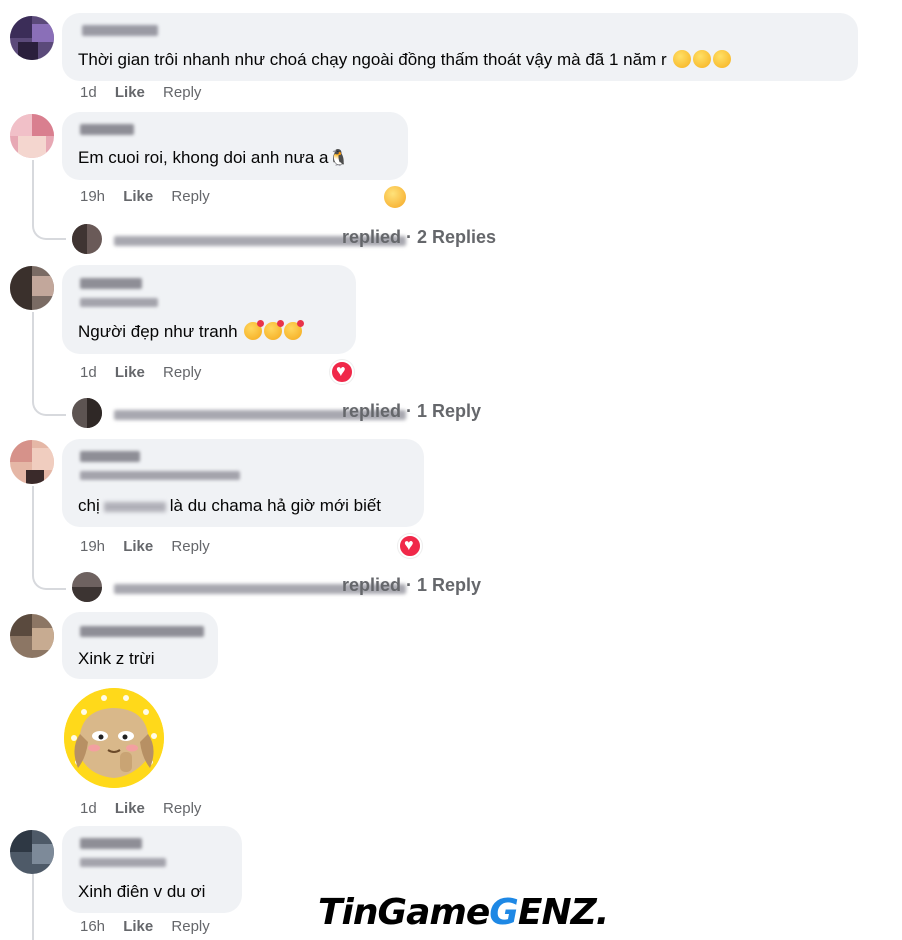 The width and height of the screenshot is (902, 940). Describe the element at coordinates (463, 912) in the screenshot. I see `watermark-logo: TinGameGENZ.` at that location.